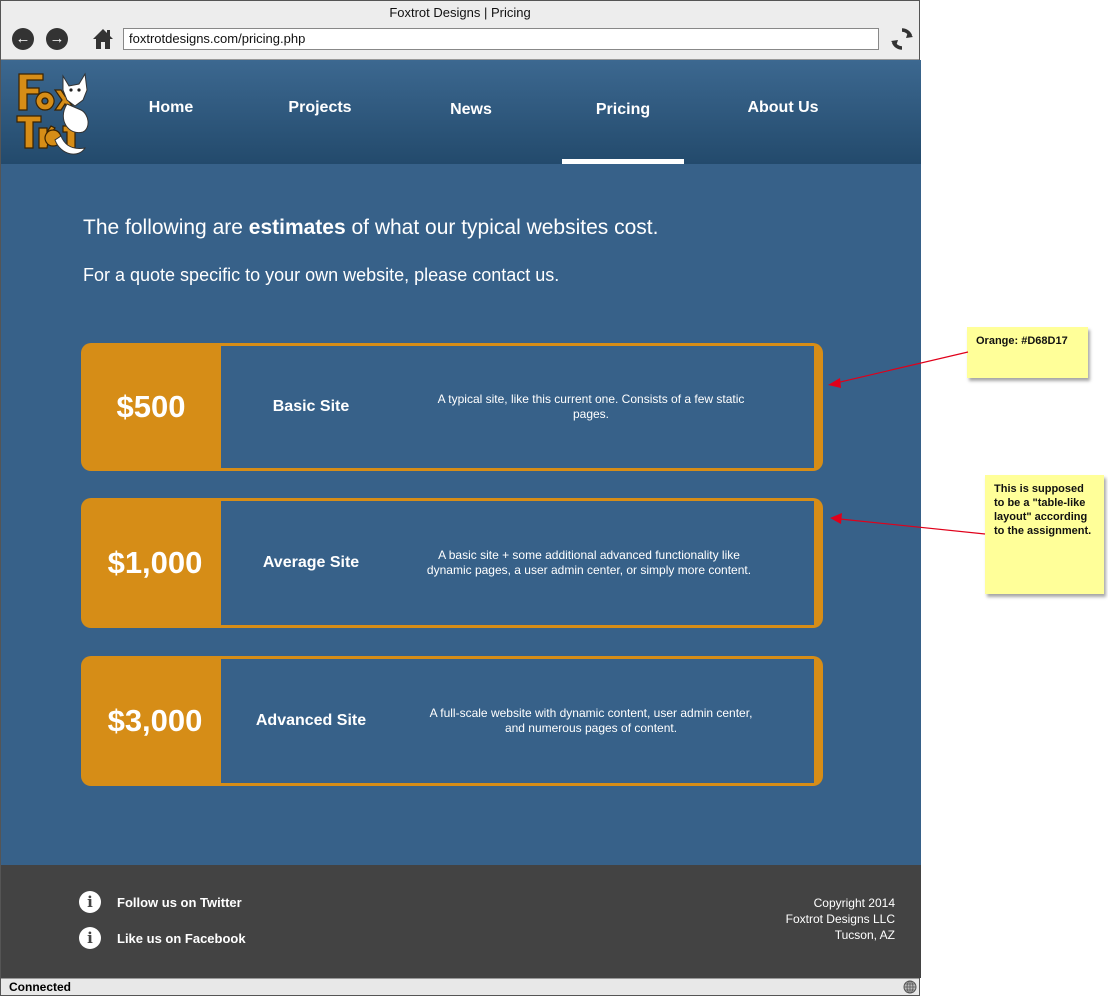  Describe the element at coordinates (155, 562) in the screenshot. I see `plan-price: $1,000` at that location.